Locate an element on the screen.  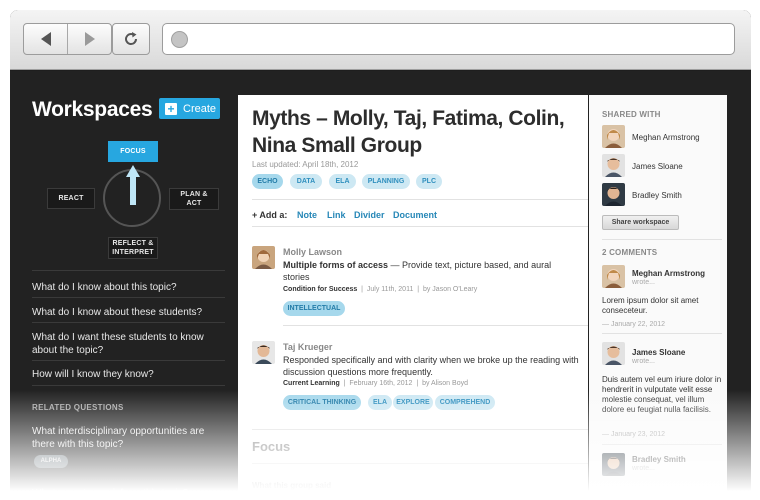
up-arrow-icon is located at coordinates (133, 171).